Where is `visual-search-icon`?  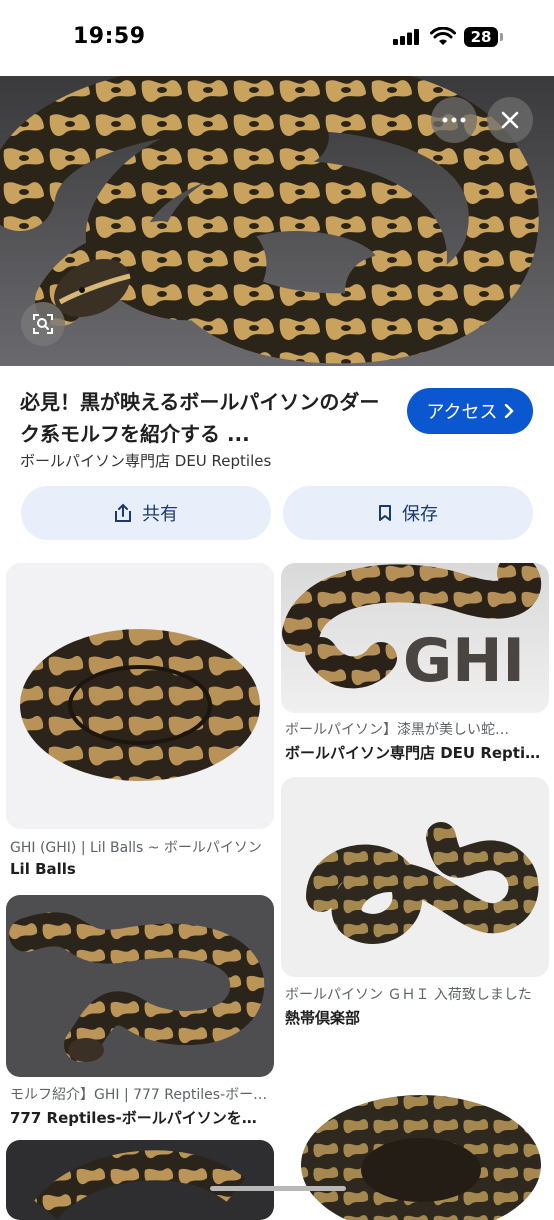 visual-search-icon is located at coordinates (43, 324).